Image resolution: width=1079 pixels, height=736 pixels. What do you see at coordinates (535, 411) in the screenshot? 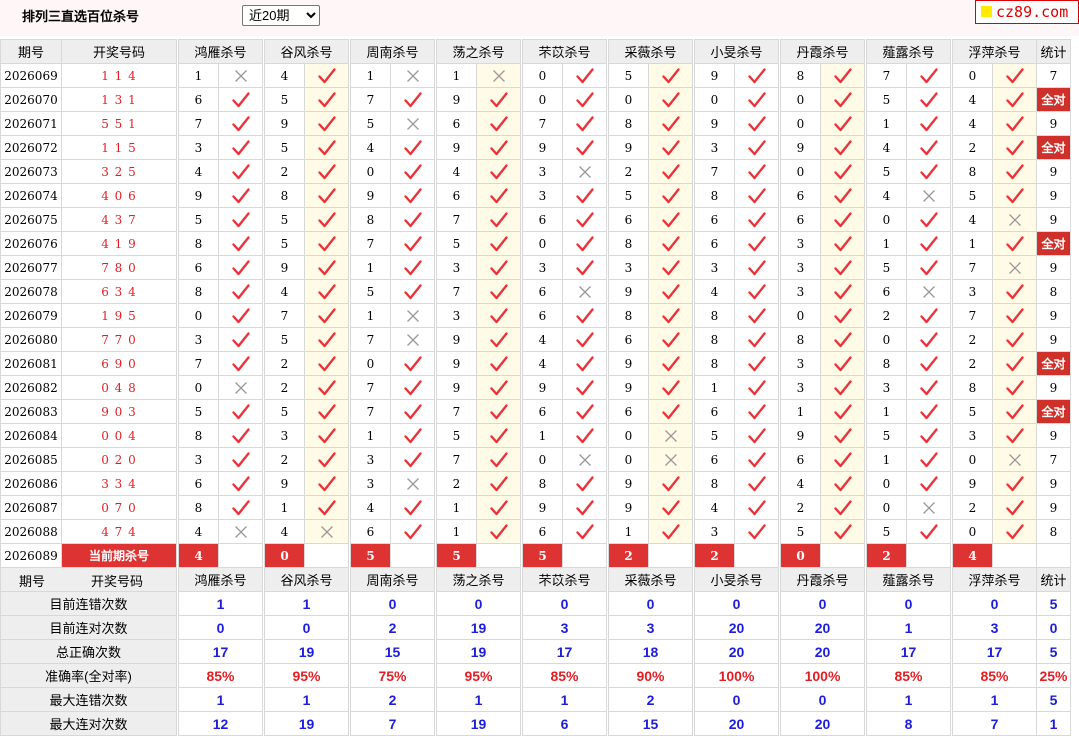
I see `table-row: 2026083 9 0 3 5 5 7 7 6 6 6 1 1 5 全对` at bounding box center [535, 411].